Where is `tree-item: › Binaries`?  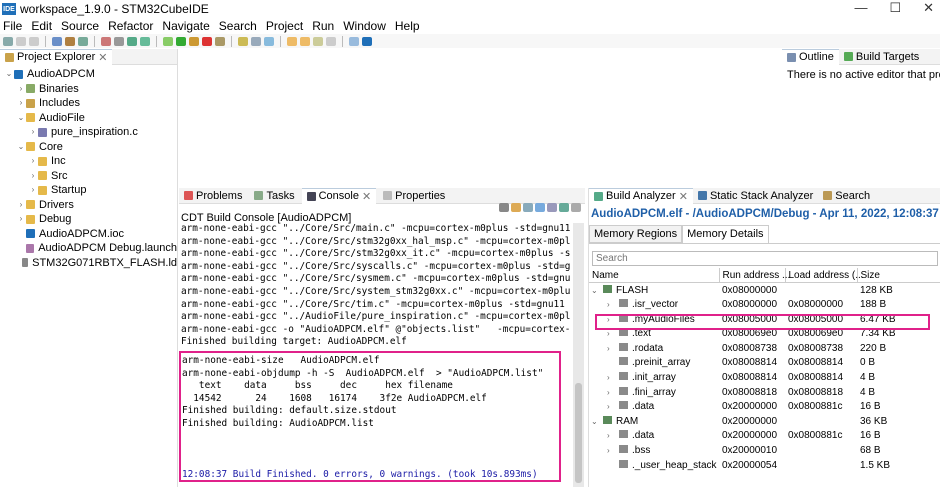 tree-item: › Binaries is located at coordinates (88, 89).